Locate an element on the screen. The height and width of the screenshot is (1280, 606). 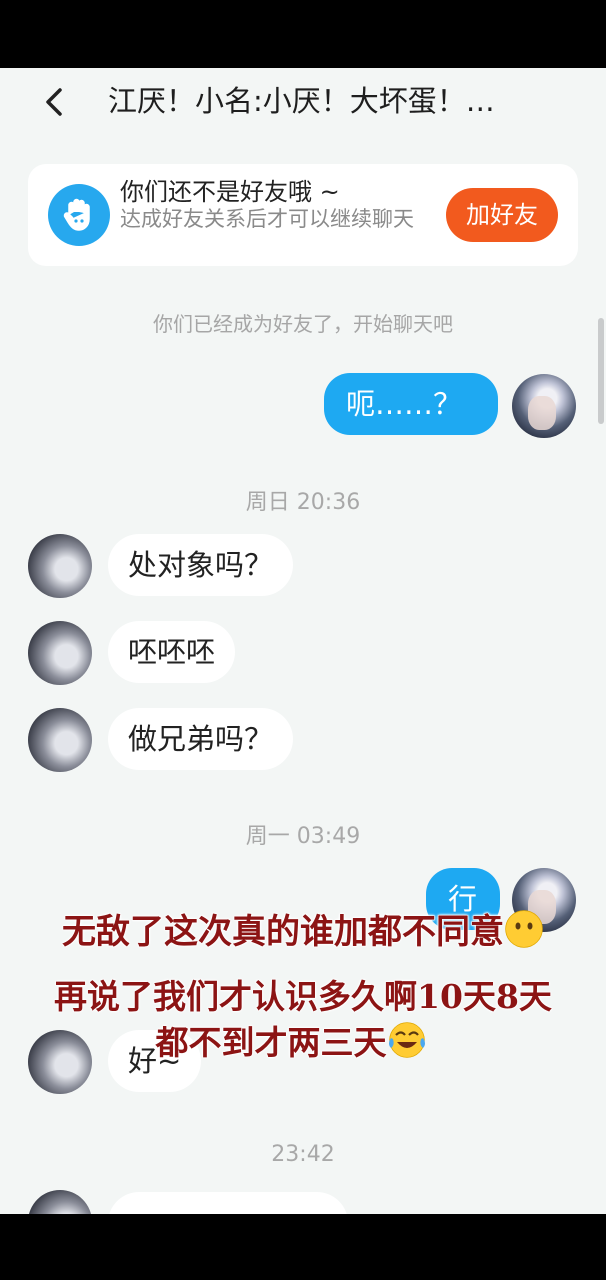
caption-line-3: 都不到才两三天 is located at coordinates (303, 1040).